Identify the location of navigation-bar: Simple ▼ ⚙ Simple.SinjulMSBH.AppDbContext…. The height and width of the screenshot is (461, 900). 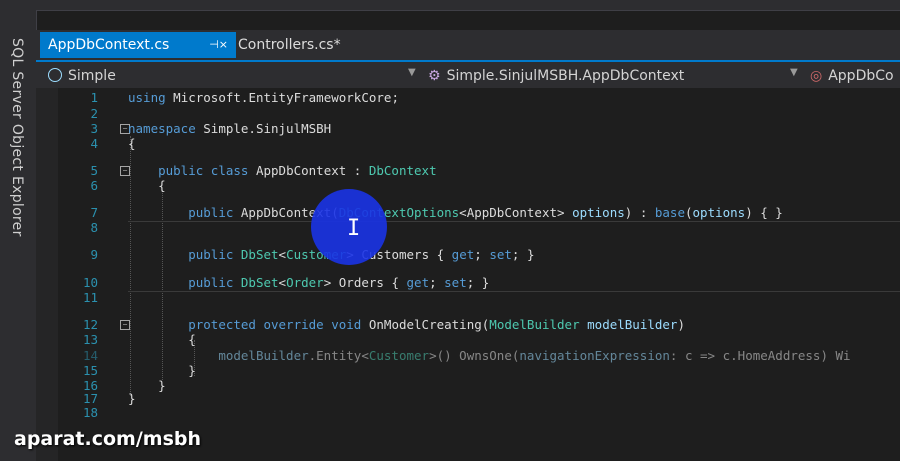
(468, 74).